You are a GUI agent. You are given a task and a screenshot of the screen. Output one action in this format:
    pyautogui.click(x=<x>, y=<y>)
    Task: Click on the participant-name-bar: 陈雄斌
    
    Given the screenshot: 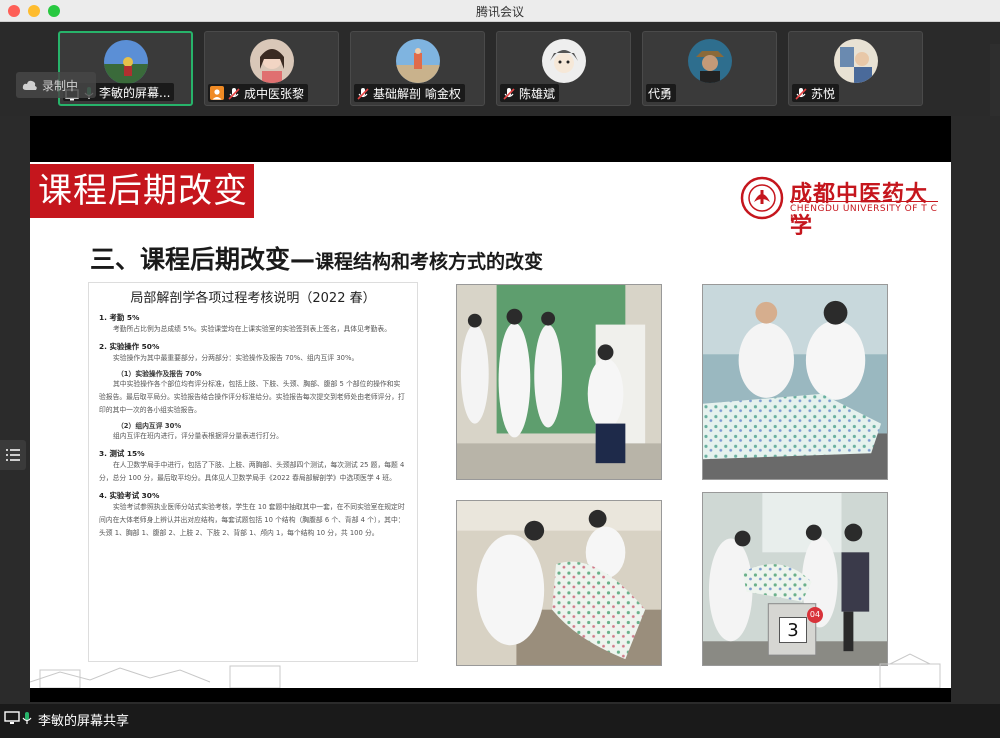 What is the action you would take?
    pyautogui.click(x=530, y=93)
    